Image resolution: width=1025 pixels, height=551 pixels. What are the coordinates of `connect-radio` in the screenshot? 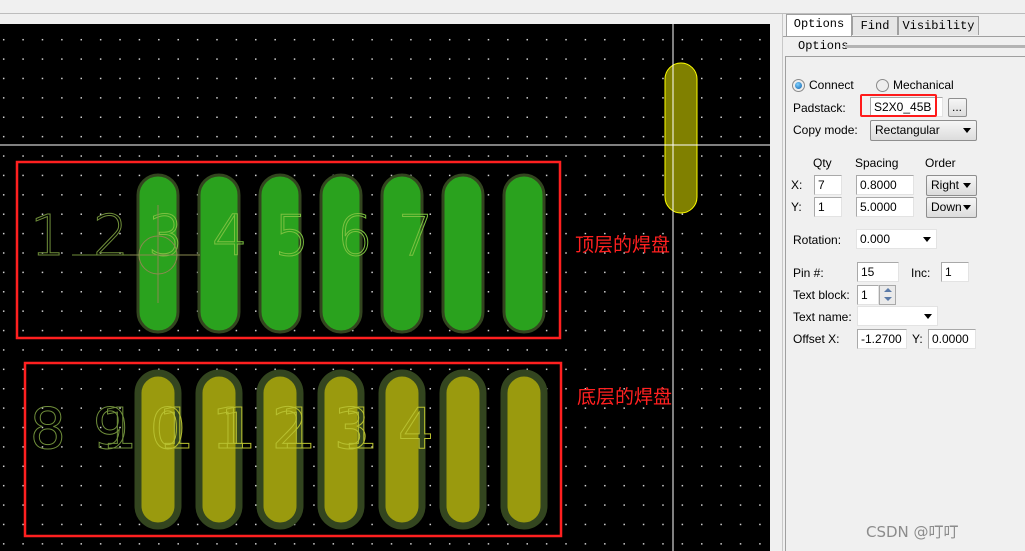 It's located at (798, 85).